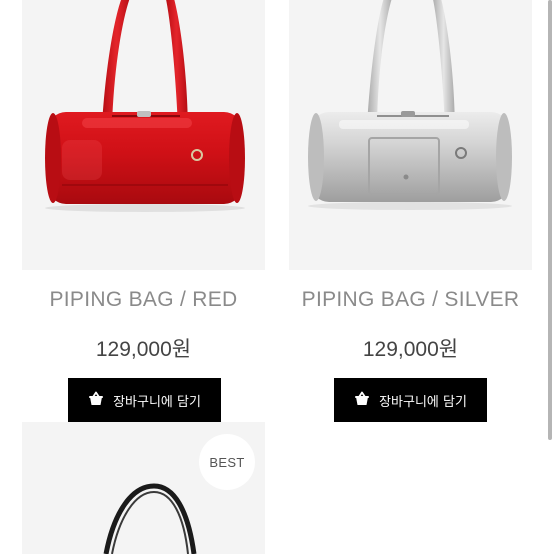  Describe the element at coordinates (227, 462) in the screenshot. I see `best-badge: BEST` at that location.